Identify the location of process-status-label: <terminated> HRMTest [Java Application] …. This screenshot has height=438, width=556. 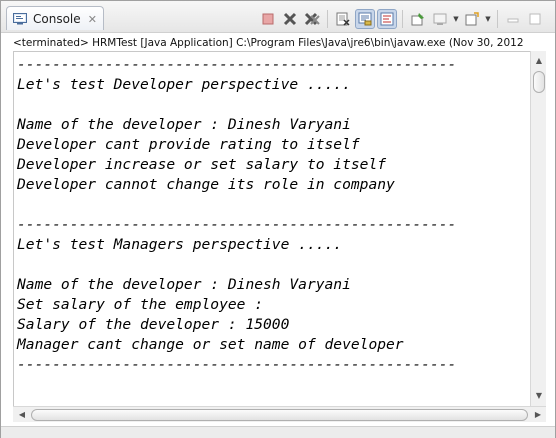
(268, 43).